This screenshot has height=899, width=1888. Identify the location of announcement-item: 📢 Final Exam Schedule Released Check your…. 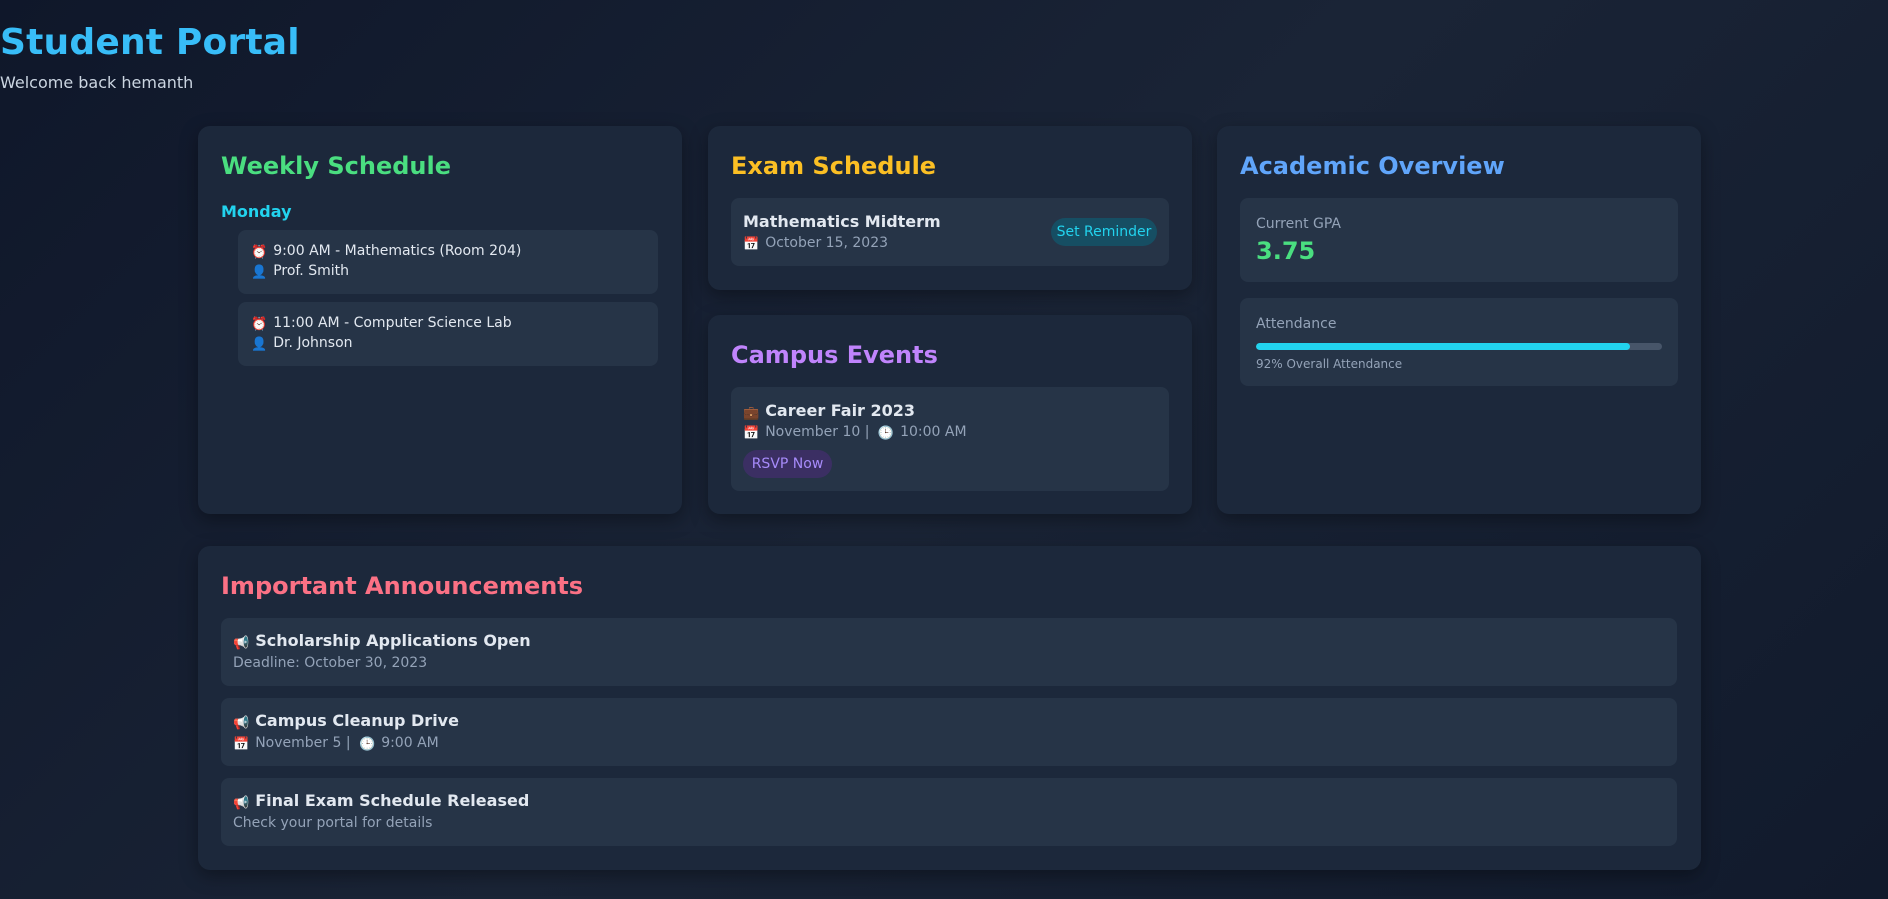
(949, 812).